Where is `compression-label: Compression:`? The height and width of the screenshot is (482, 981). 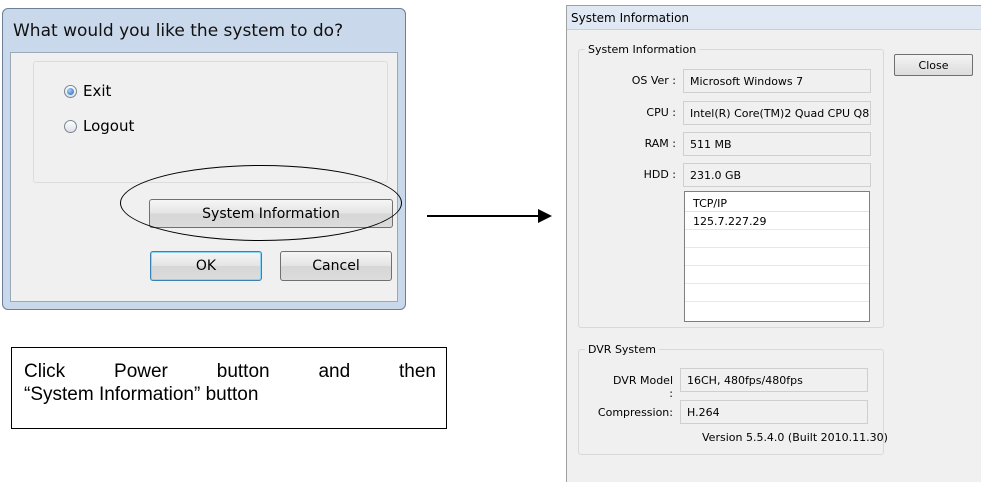 compression-label: Compression: is located at coordinates (635, 412).